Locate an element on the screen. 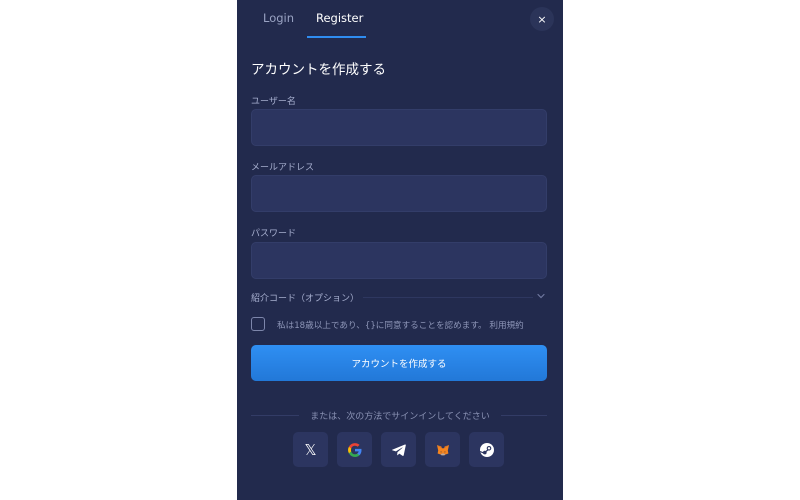 The width and height of the screenshot is (800, 500). close-icon: × is located at coordinates (542, 19).